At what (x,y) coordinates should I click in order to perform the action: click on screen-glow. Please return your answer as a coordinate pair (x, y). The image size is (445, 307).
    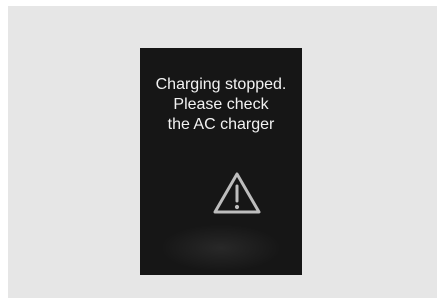
    Looking at the image, I should click on (221, 248).